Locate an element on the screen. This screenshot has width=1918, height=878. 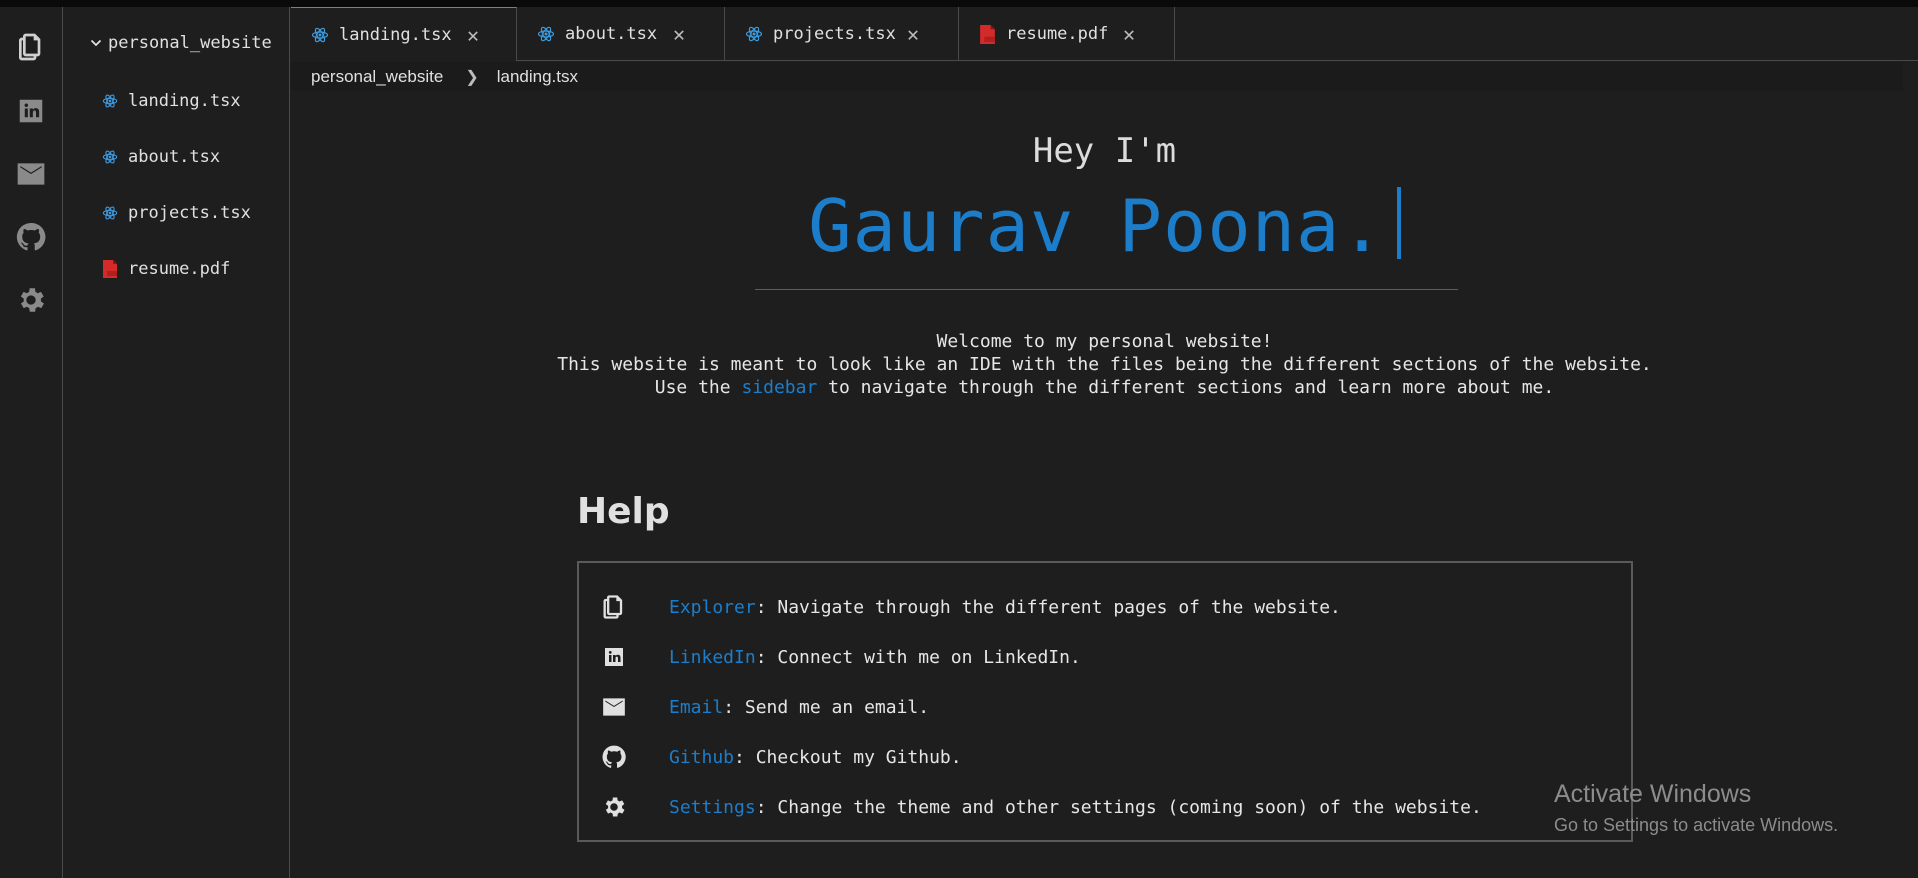
file-label: about.tsx is located at coordinates (174, 157).